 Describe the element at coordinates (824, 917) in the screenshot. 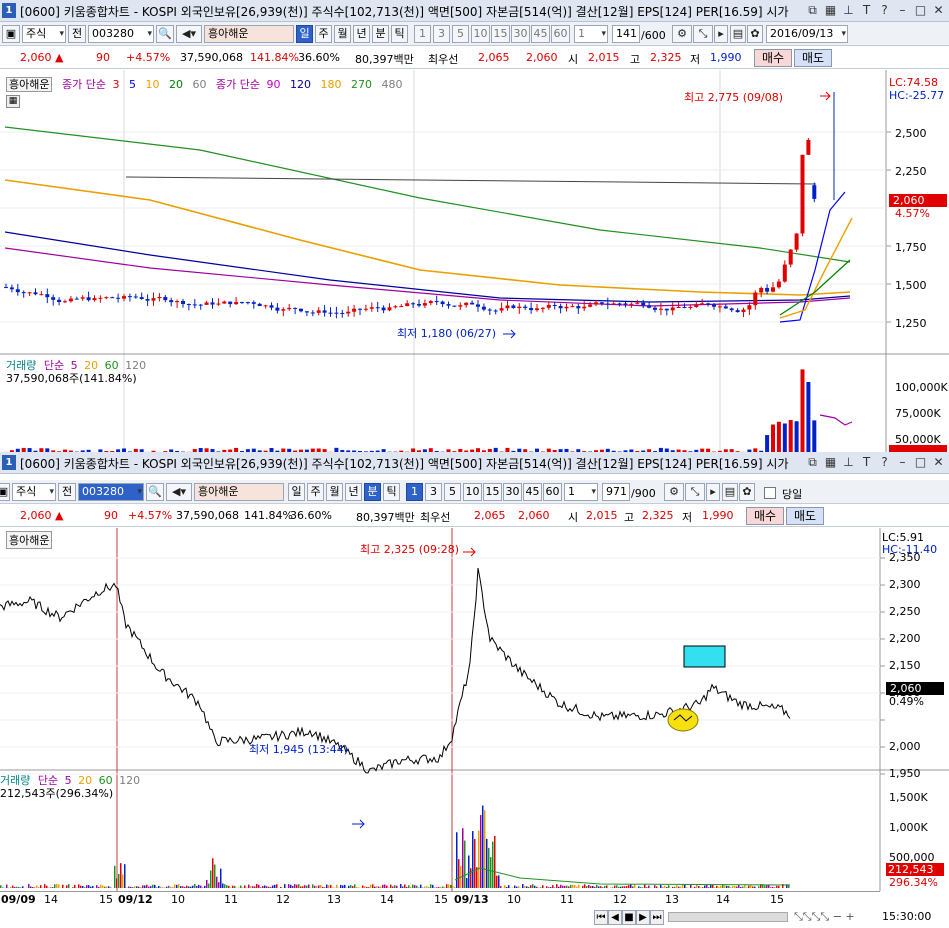

I see `zoom-controls: ⤡⤡⤡⤡ − +` at that location.